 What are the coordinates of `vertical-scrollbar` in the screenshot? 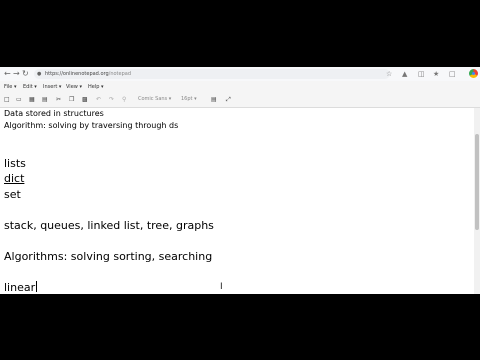 It's located at (477, 201).